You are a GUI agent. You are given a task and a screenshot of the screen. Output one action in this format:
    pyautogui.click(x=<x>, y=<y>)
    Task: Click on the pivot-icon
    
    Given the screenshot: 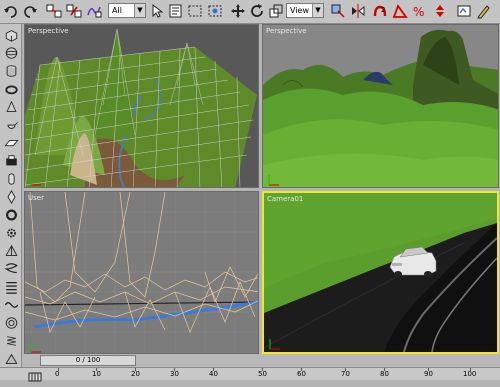 What is the action you would take?
    pyautogui.click(x=338, y=11)
    